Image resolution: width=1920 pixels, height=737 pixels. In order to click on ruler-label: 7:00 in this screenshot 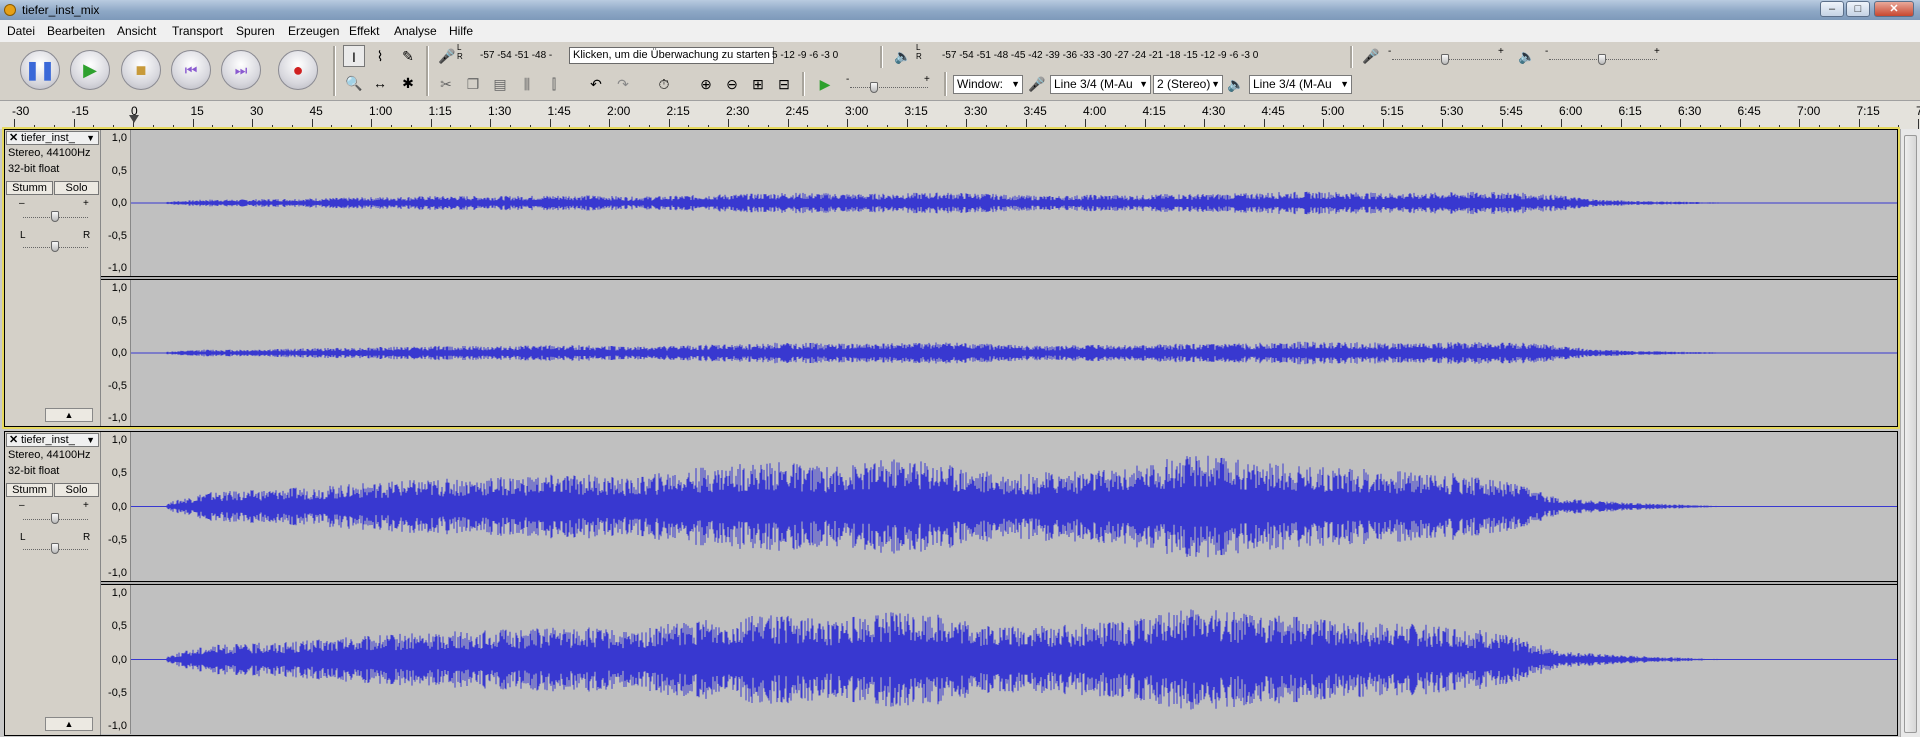, I will do `click(1809, 111)`.